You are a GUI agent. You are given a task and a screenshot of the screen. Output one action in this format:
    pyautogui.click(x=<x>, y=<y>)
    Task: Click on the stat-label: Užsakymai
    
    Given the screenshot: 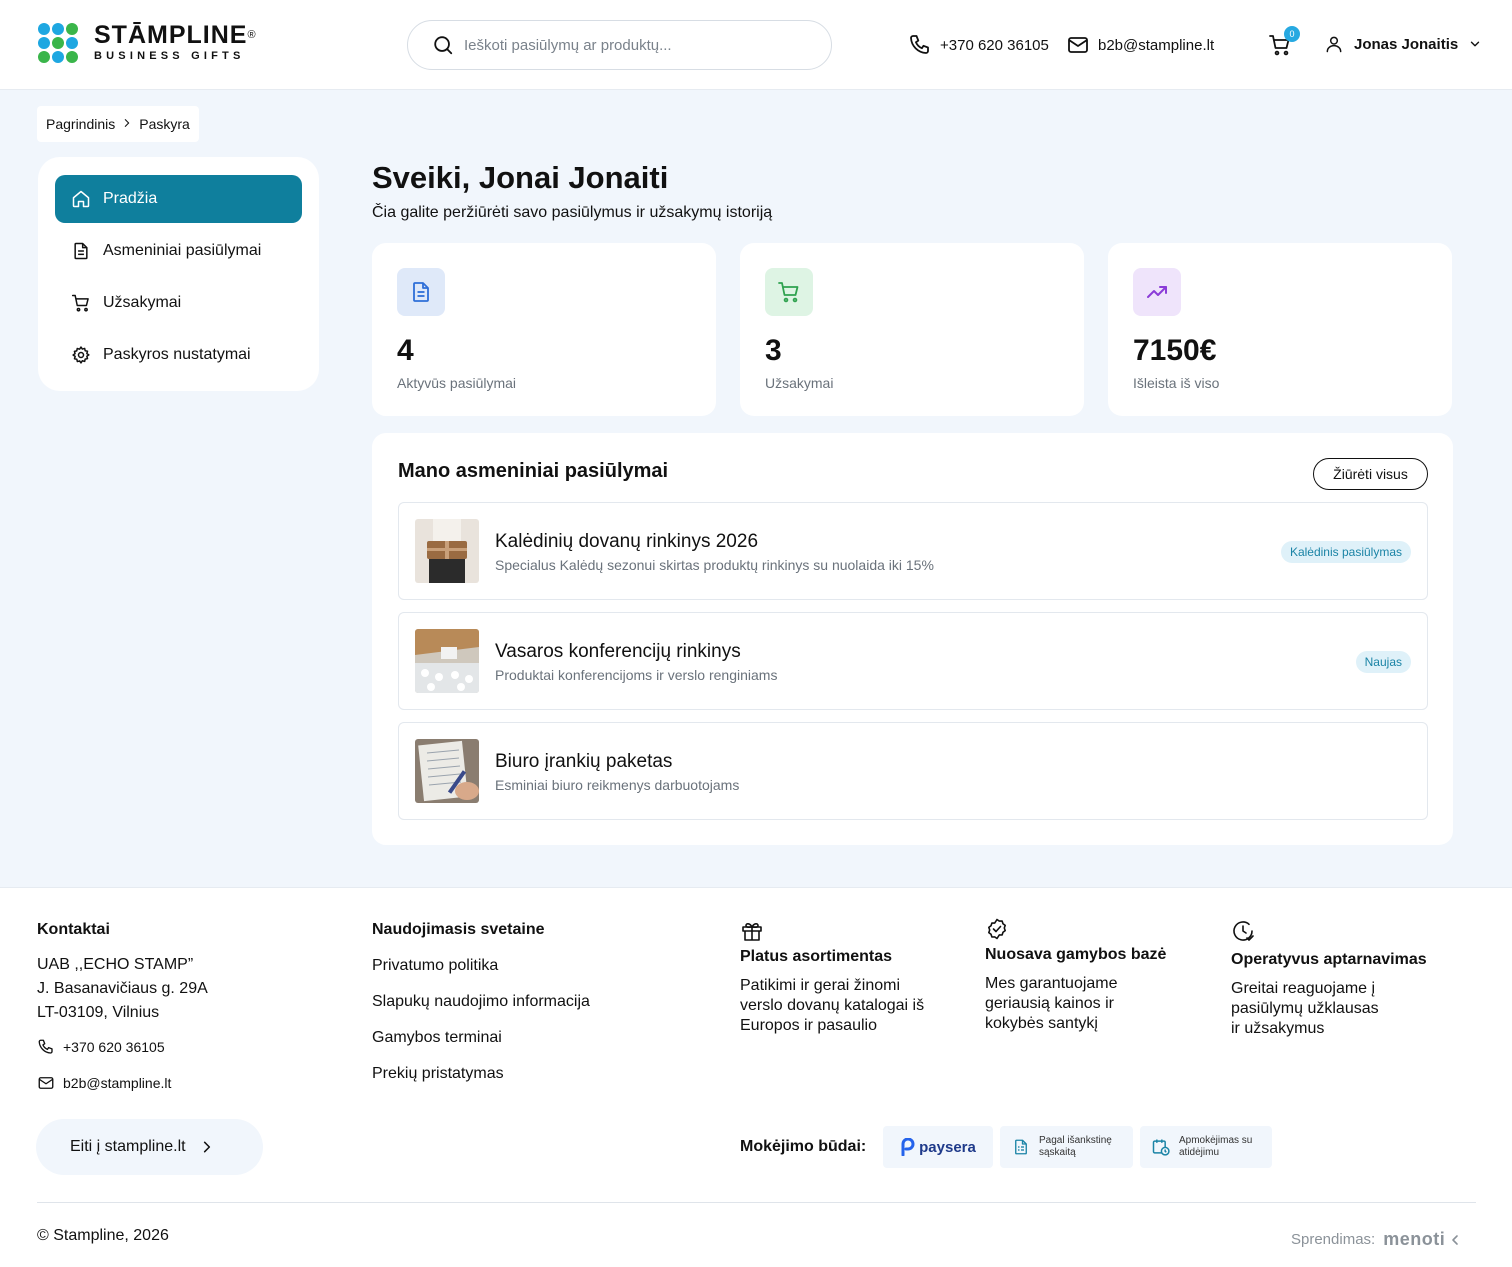 What is the action you would take?
    pyautogui.click(x=799, y=383)
    